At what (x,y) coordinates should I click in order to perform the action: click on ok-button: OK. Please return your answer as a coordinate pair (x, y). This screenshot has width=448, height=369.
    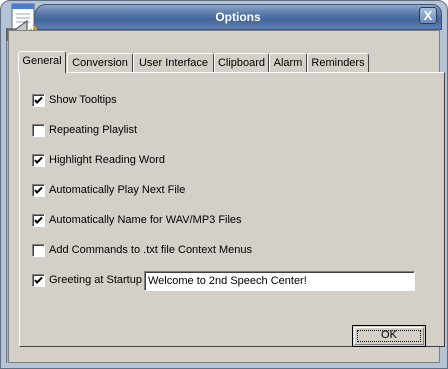
    Looking at the image, I should click on (389, 336).